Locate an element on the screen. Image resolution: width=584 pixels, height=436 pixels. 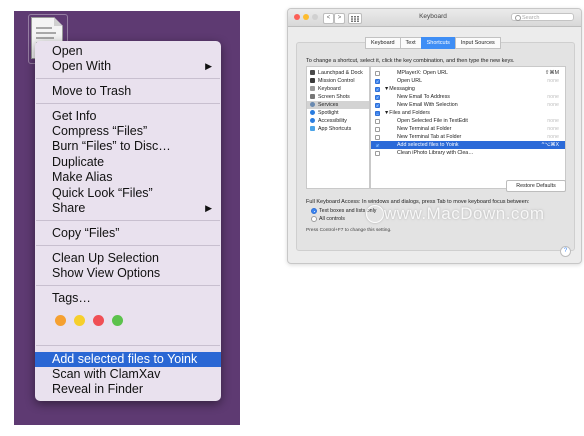
shortcut-group-row: – ▼Files and Folders is located at coordinates (468, 113).